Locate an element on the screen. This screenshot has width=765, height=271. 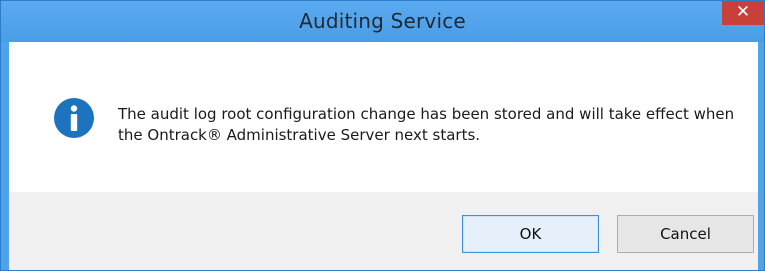
window-title: Auditing Service is located at coordinates (382, 21).